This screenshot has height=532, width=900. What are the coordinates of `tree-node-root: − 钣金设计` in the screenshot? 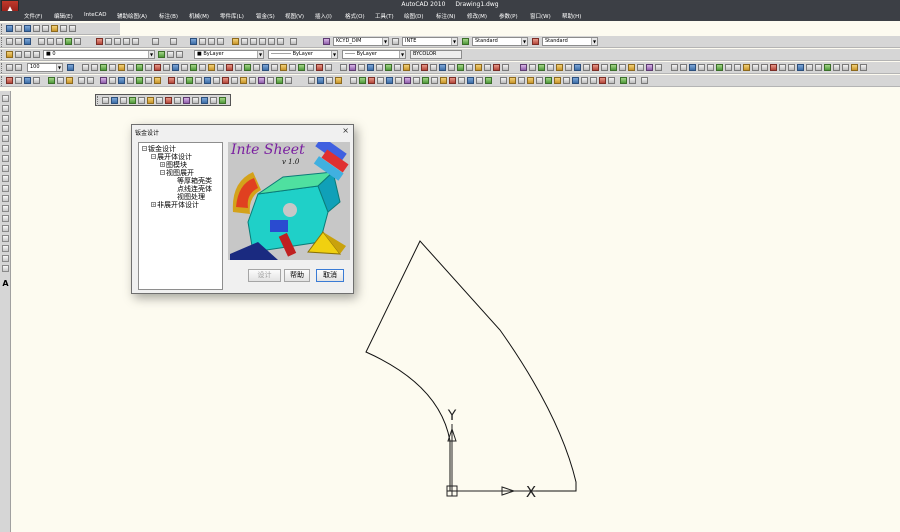 It's located at (159, 149).